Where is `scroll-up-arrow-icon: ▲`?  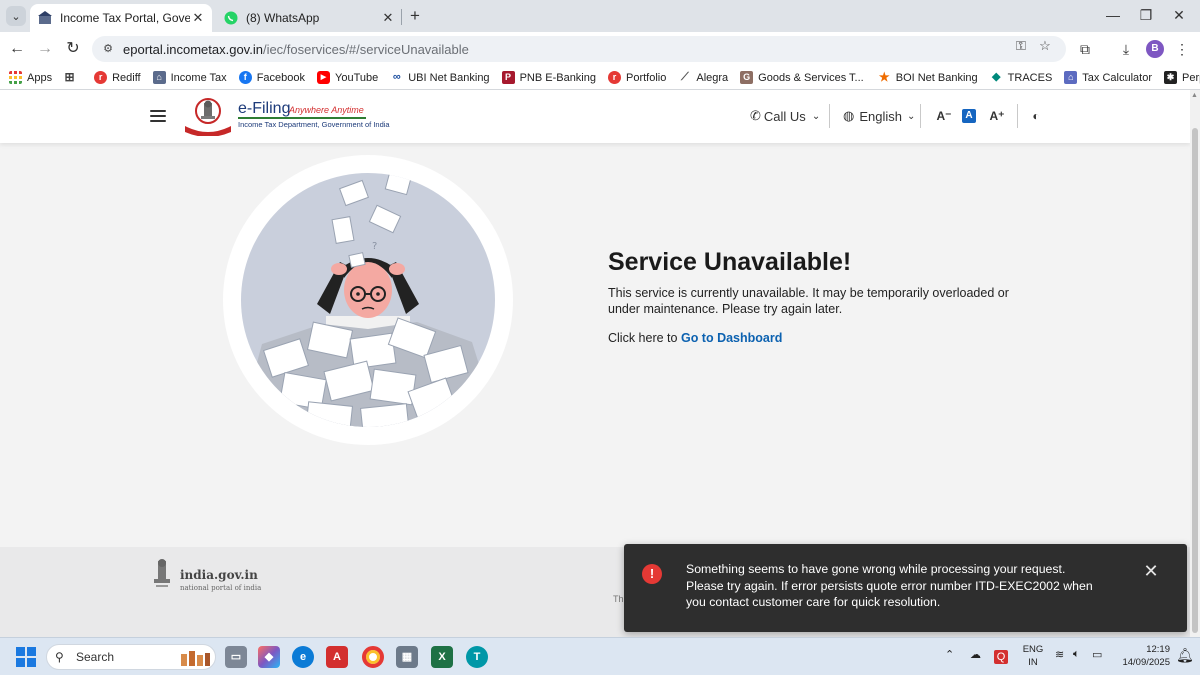
scroll-up-arrow-icon: ▲ is located at coordinates (1194, 95).